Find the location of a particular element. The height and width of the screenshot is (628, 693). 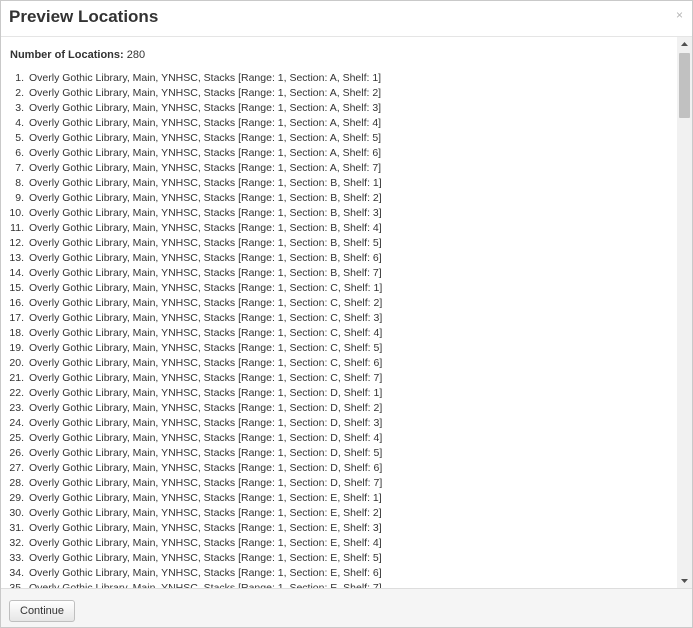

location-number: 11. is located at coordinates (17, 228).